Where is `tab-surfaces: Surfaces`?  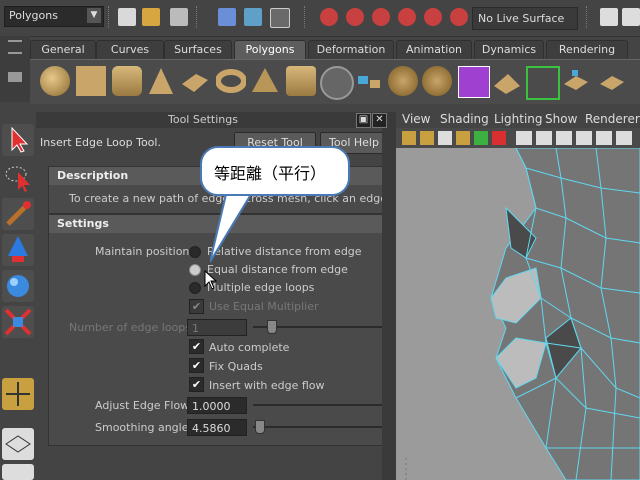
tab-surfaces: Surfaces is located at coordinates (198, 49).